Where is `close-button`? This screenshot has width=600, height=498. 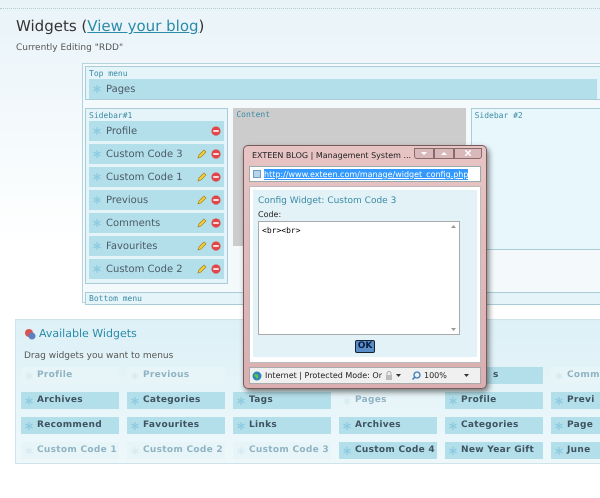 close-button is located at coordinates (468, 153).